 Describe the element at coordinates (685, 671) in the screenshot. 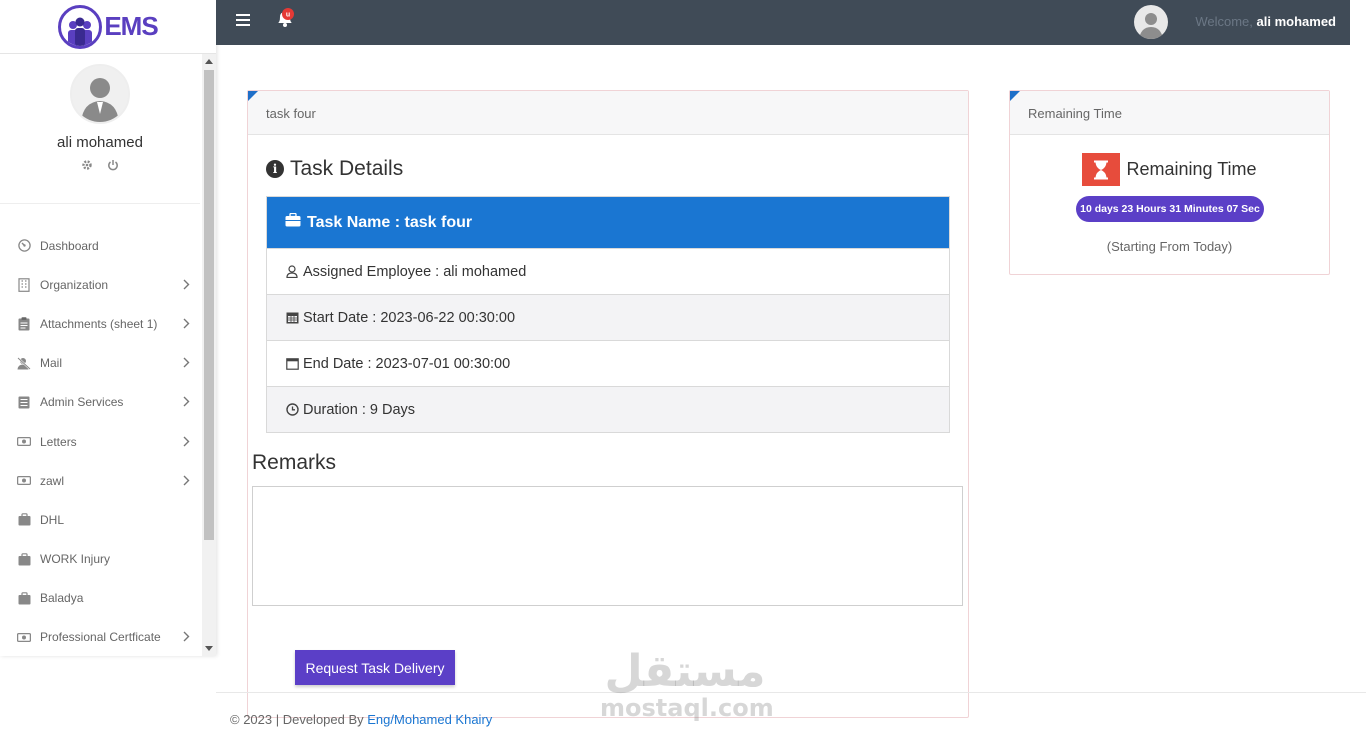

I see `watermark-arabic: مستقل` at that location.